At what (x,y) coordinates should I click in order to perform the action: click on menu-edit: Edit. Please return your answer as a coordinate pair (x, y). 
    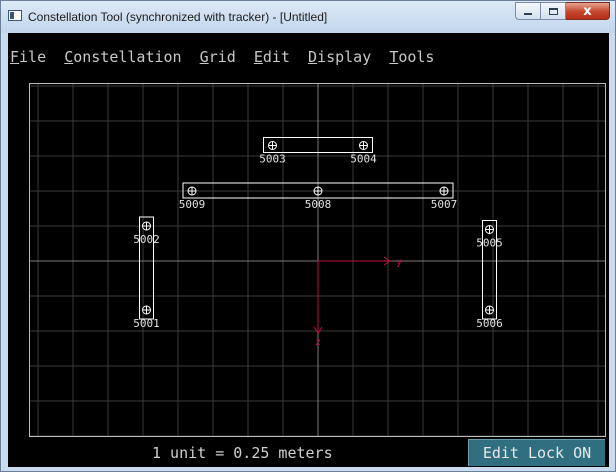
    Looking at the image, I should click on (272, 57).